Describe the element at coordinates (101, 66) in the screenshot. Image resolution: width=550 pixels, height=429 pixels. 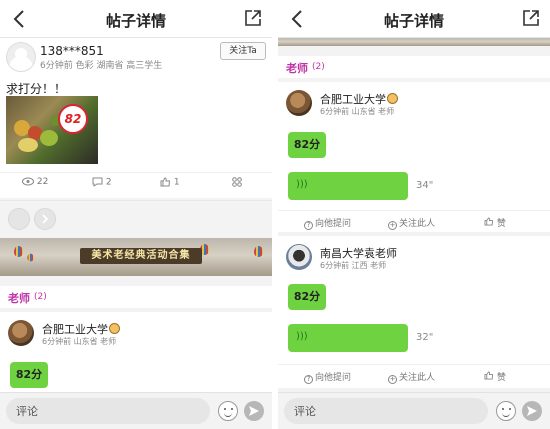
I see `author-meta: 6分钟前 色彩 湖南省 高三学生` at that location.